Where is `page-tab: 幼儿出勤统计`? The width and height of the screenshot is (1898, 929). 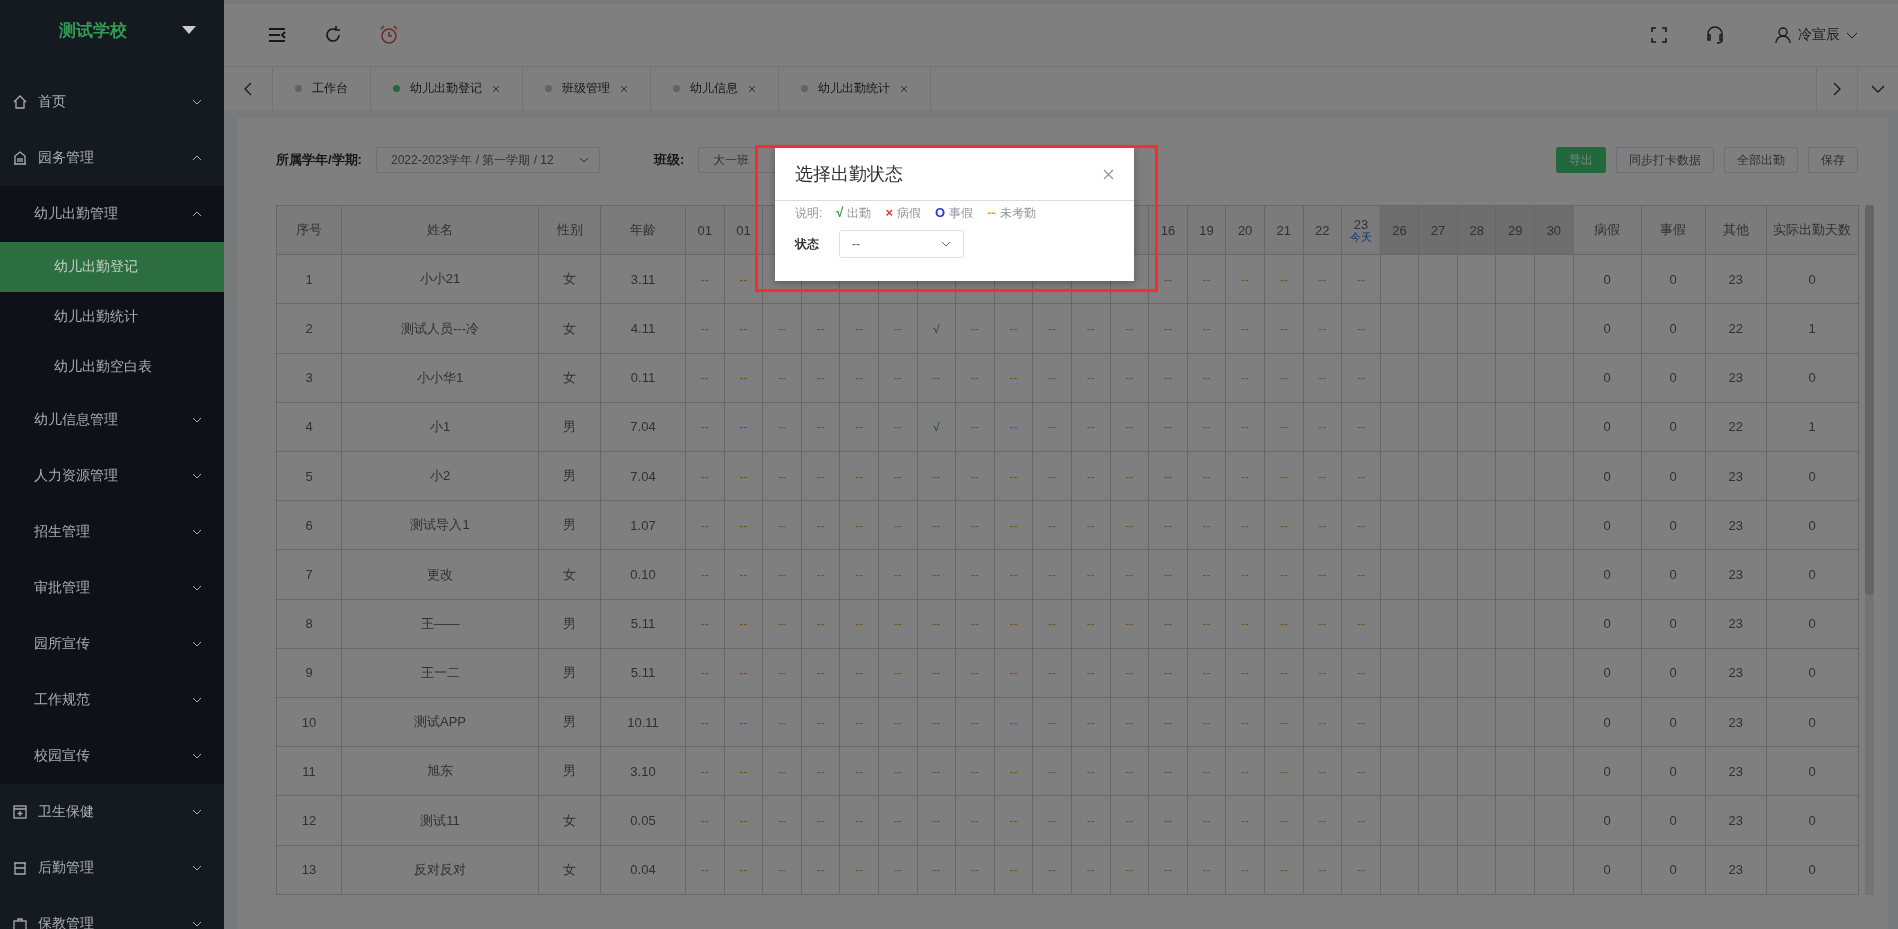
page-tab: 幼儿出勤统计 is located at coordinates (855, 88).